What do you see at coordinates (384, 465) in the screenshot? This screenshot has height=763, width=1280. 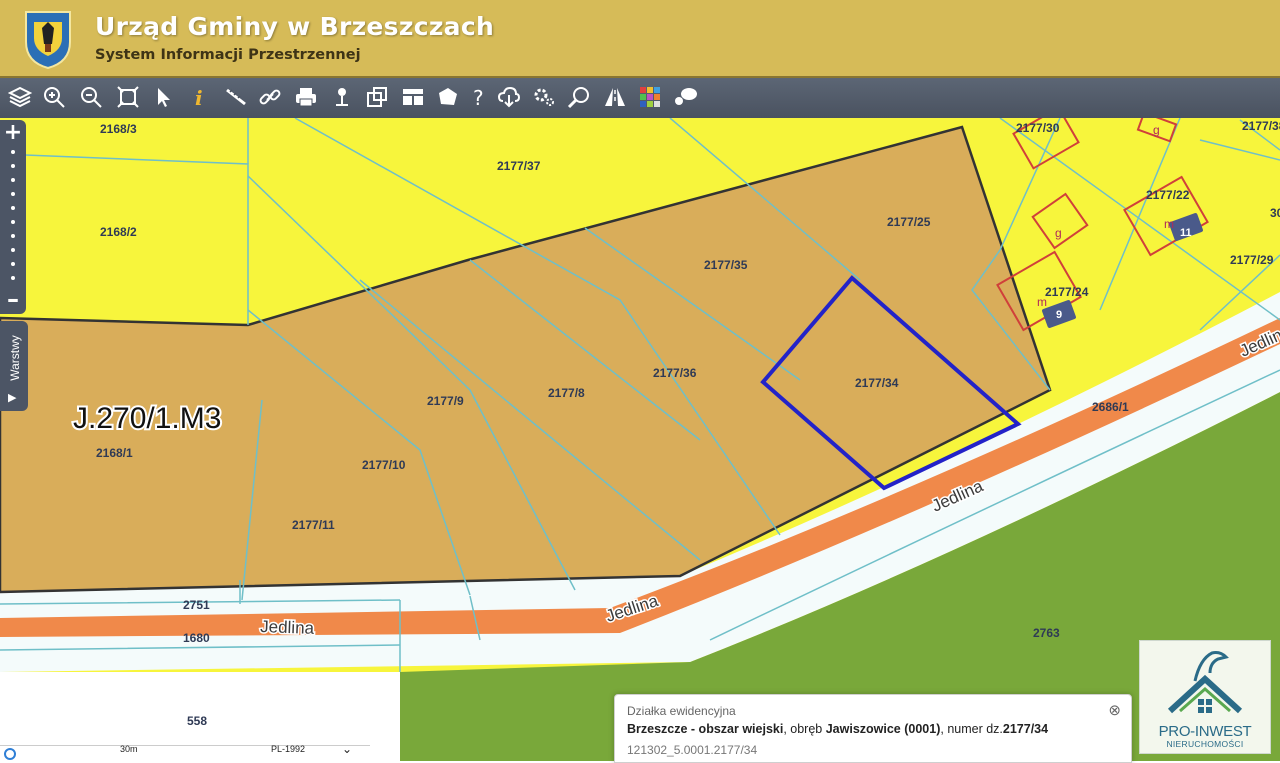 I see `parcel-label: 2177/10` at bounding box center [384, 465].